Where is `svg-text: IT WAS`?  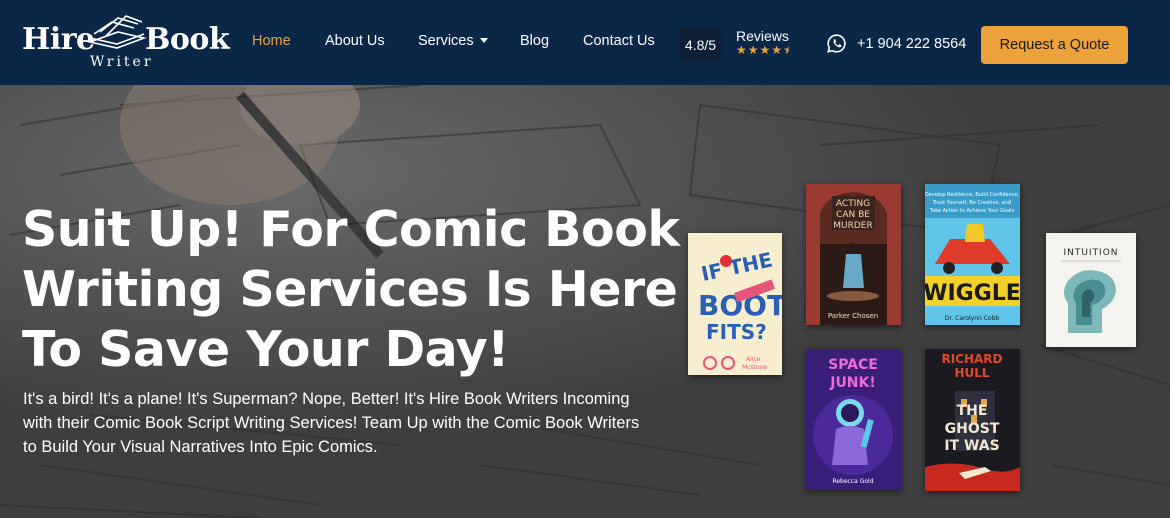 svg-text: IT WAS is located at coordinates (971, 446).